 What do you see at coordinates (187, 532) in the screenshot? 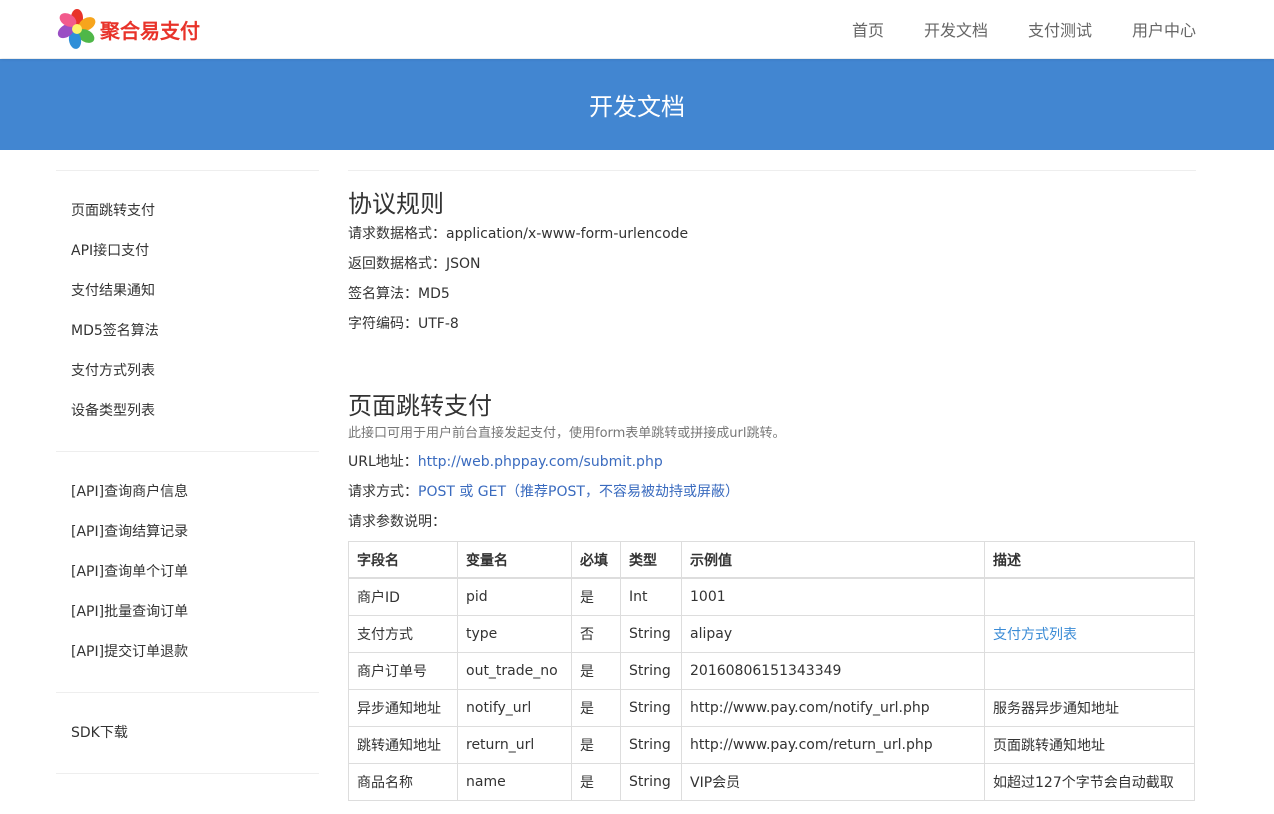
I see `sidebar-item-api-settlement: [API]查询结算记录` at bounding box center [187, 532].